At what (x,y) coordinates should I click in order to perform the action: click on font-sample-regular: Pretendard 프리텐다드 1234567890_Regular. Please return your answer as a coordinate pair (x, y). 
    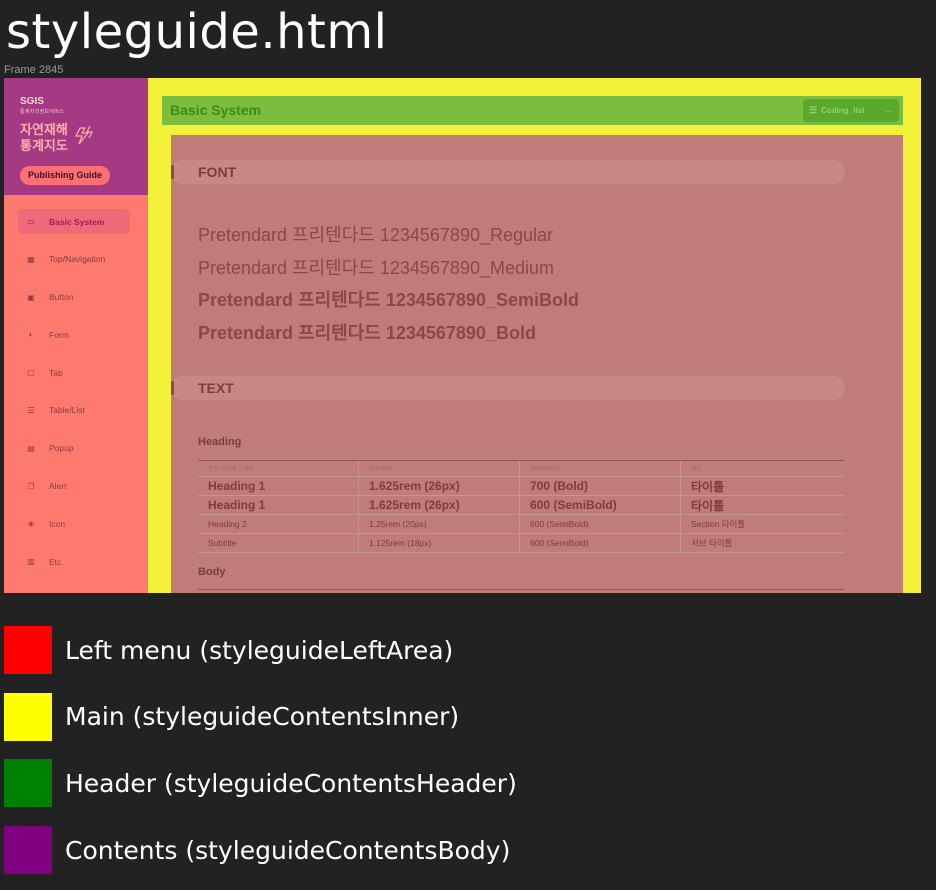
    Looking at the image, I should click on (376, 235).